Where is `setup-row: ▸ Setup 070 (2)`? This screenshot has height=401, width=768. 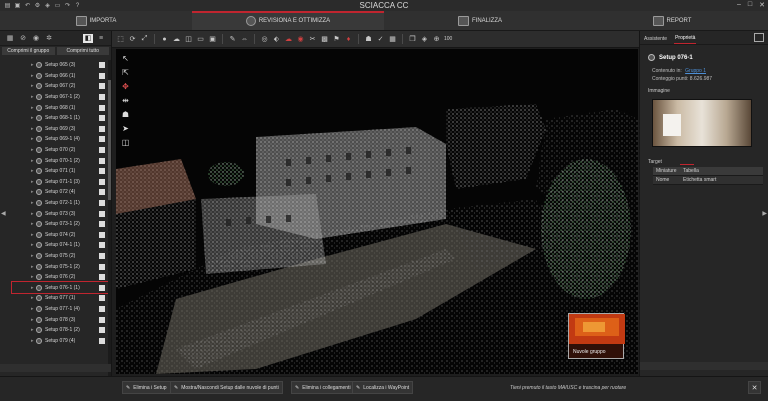 setup-row: ▸ Setup 070 (2) is located at coordinates (60, 150).